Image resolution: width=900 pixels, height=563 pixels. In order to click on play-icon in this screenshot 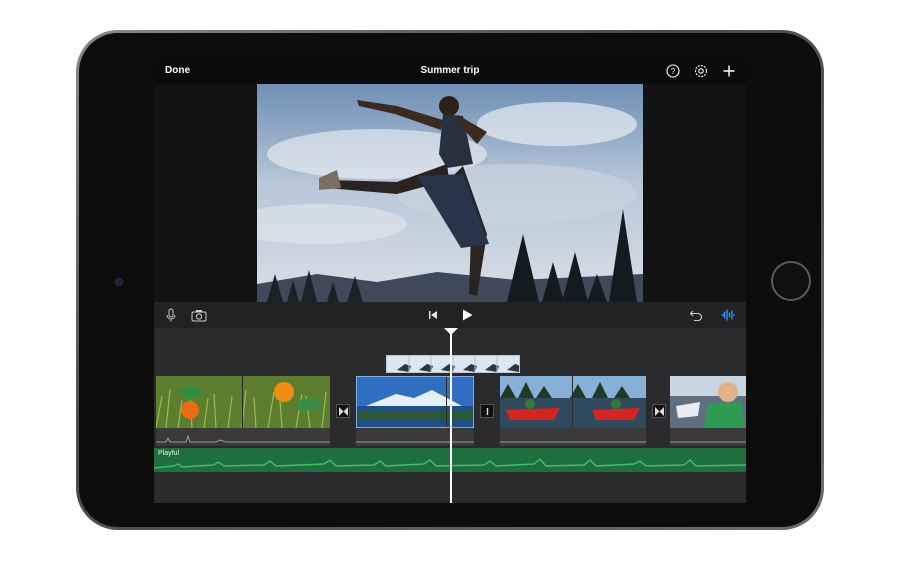, I will do `click(467, 315)`.